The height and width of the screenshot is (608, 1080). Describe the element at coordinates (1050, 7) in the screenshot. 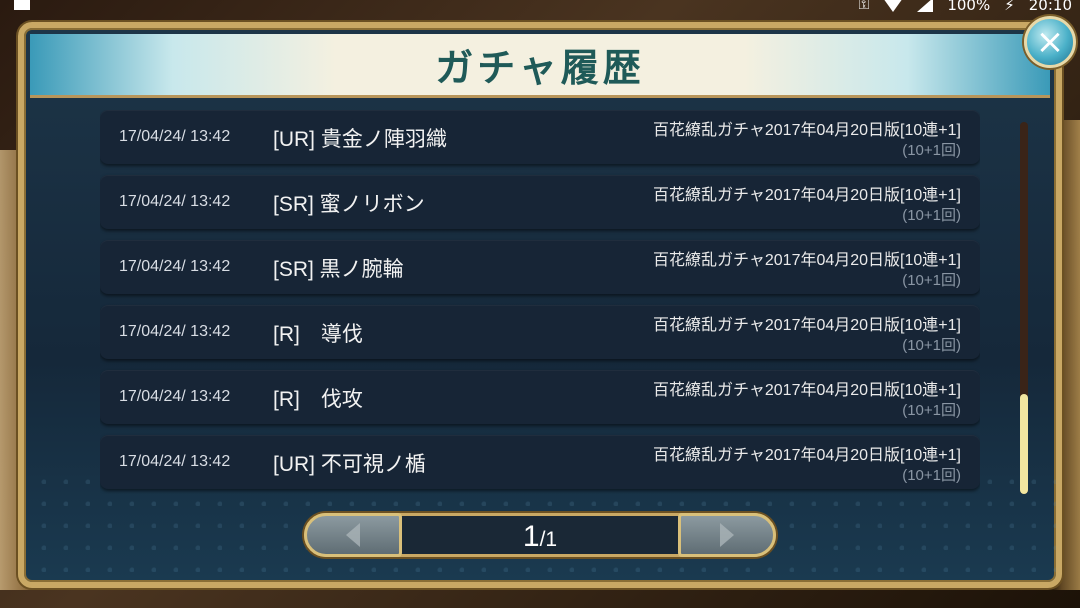

I see `clock: 20:10` at that location.